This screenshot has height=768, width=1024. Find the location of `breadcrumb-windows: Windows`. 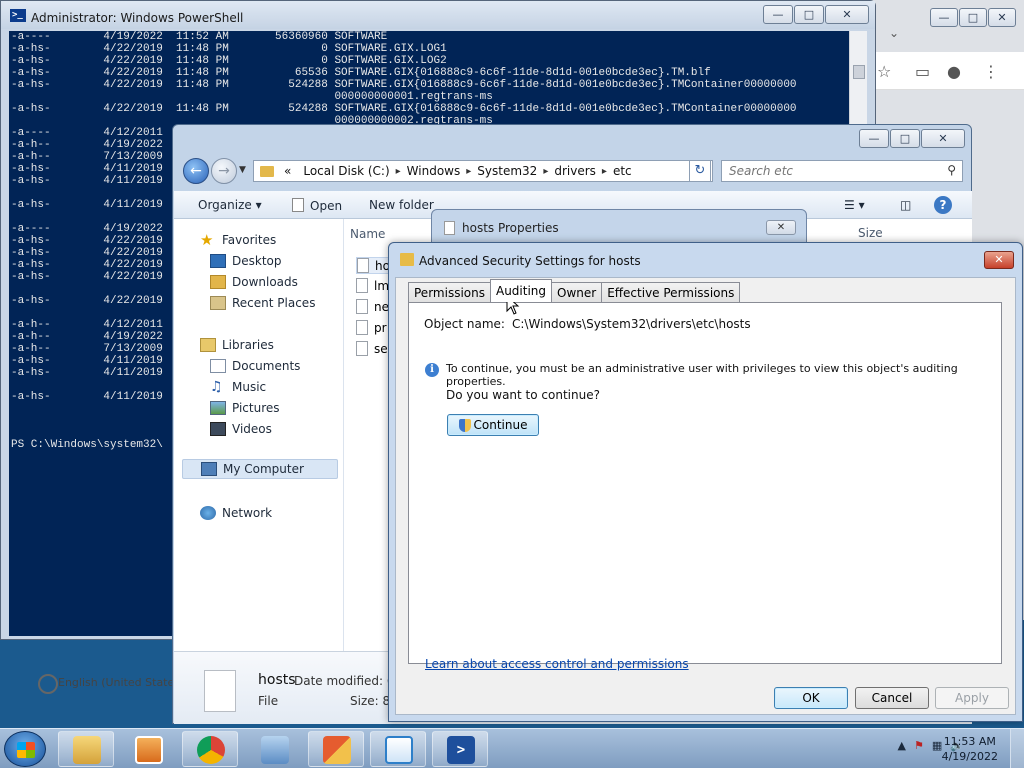

breadcrumb-windows: Windows is located at coordinates (434, 171).